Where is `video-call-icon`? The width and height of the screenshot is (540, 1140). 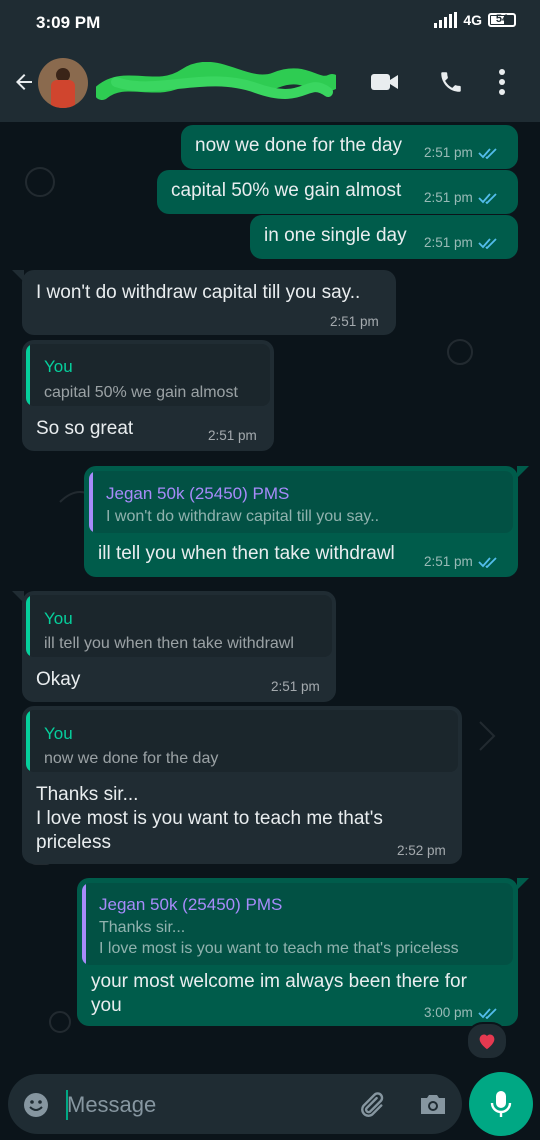 video-call-icon is located at coordinates (385, 84).